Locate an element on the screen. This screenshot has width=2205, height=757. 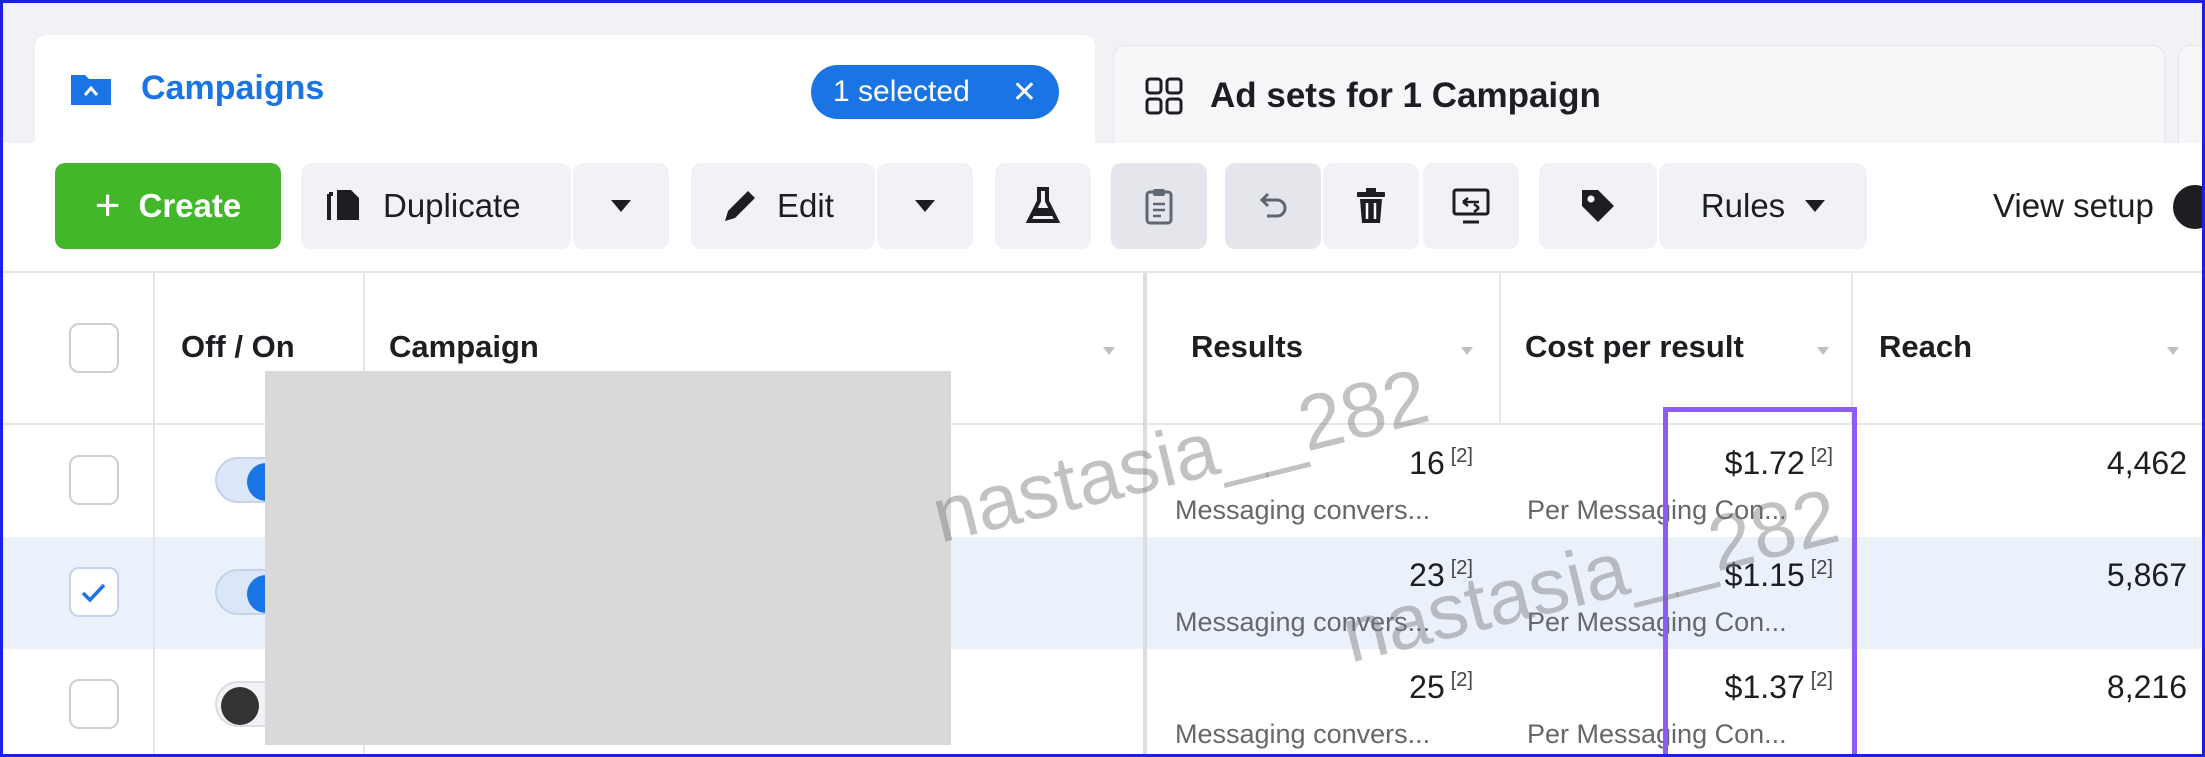
create-button: + Create is located at coordinates (168, 206).